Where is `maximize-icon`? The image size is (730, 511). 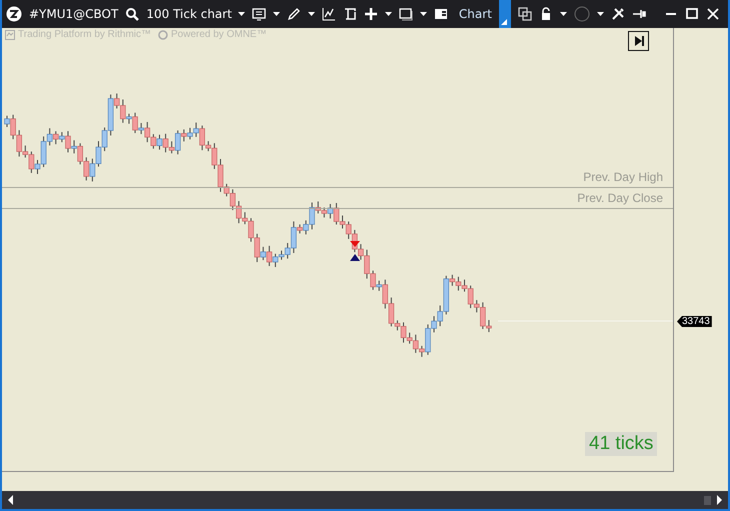
maximize-icon is located at coordinates (692, 14).